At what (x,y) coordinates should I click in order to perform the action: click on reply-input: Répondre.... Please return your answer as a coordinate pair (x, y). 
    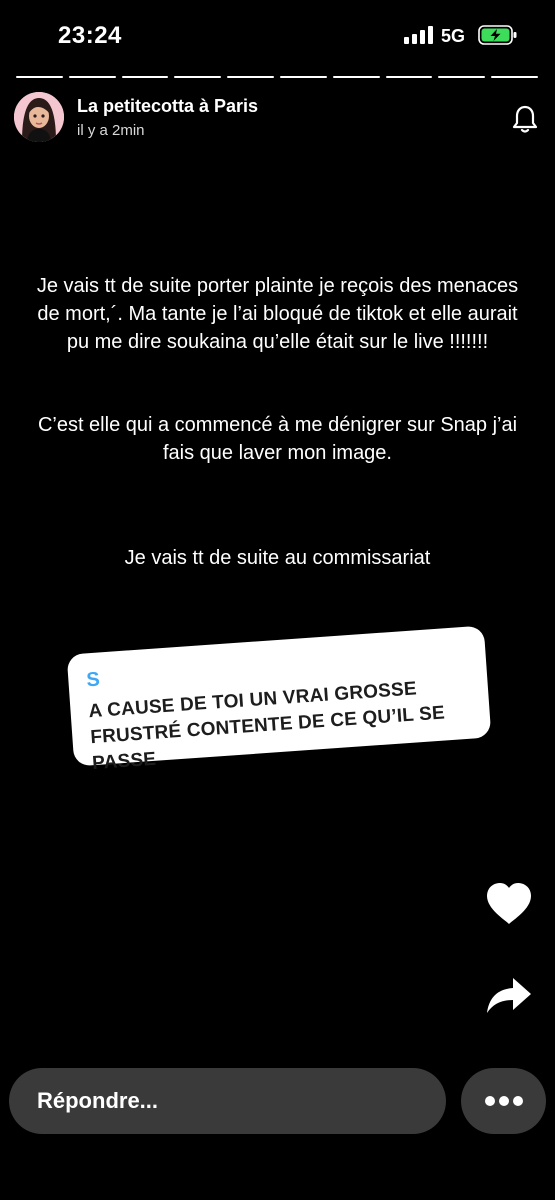
    Looking at the image, I should click on (227, 1101).